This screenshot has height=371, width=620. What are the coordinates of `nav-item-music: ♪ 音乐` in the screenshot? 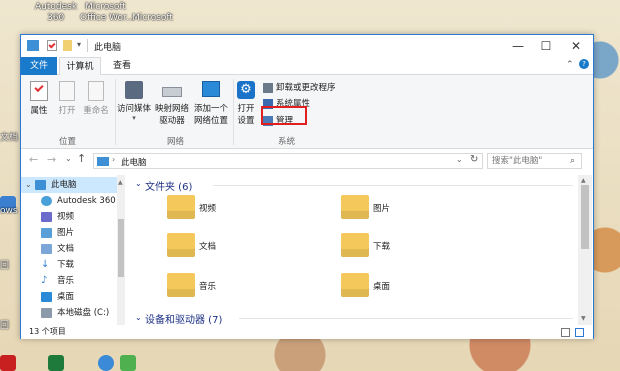 It's located at (73, 281).